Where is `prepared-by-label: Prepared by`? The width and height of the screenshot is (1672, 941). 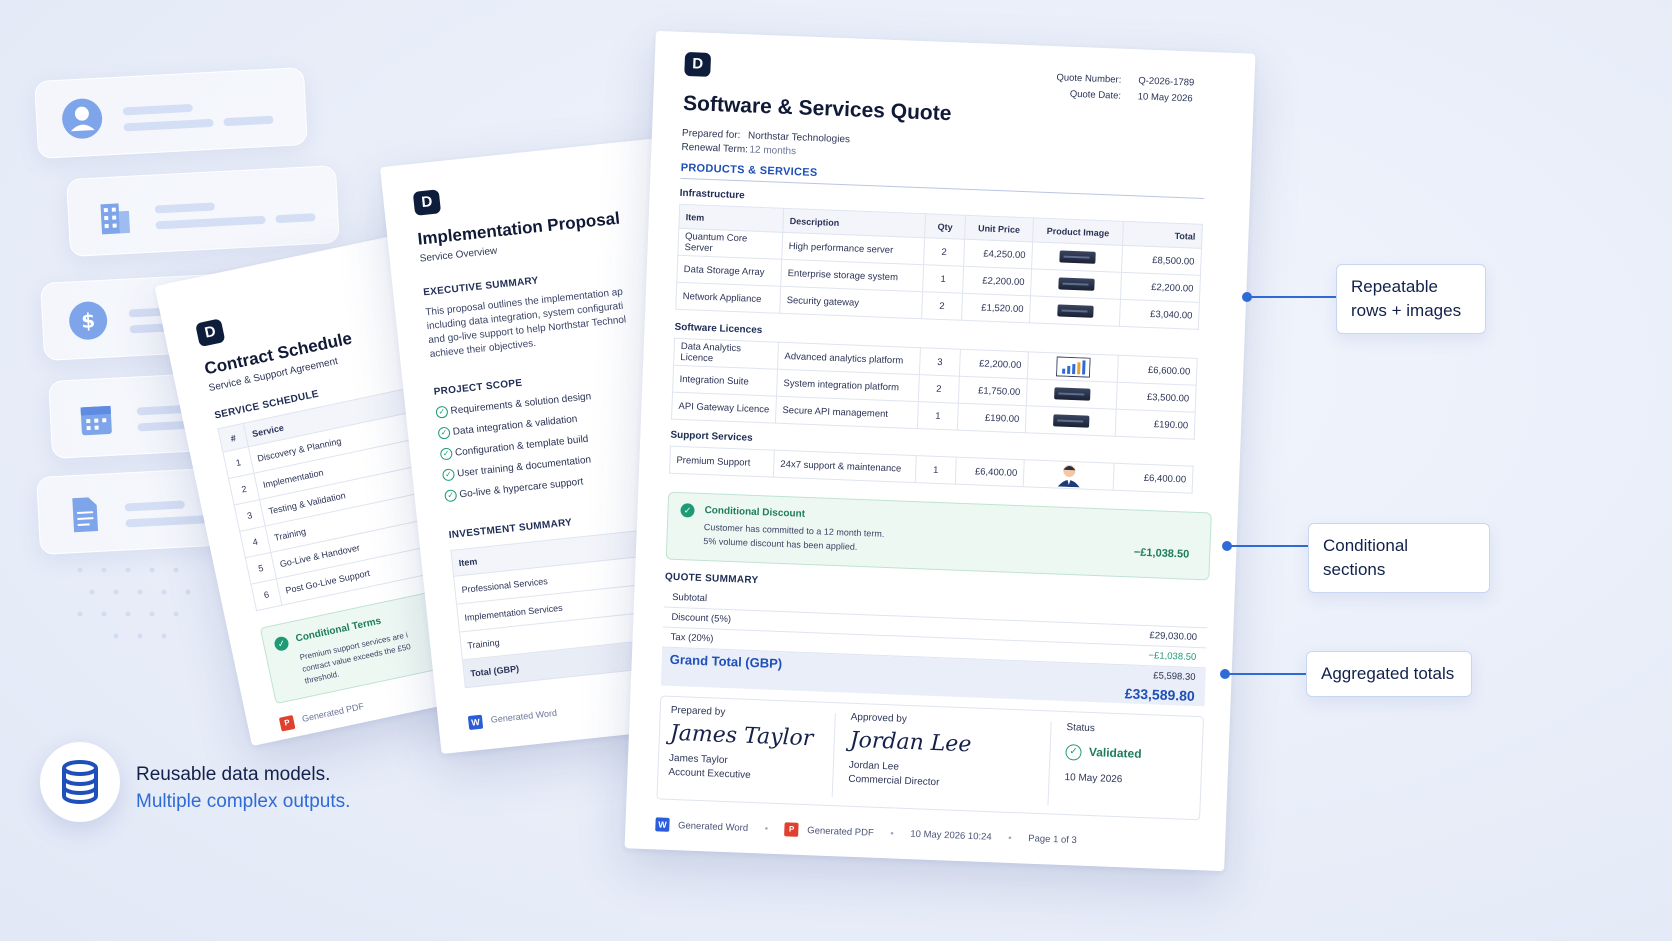 prepared-by-label: Prepared by is located at coordinates (698, 711).